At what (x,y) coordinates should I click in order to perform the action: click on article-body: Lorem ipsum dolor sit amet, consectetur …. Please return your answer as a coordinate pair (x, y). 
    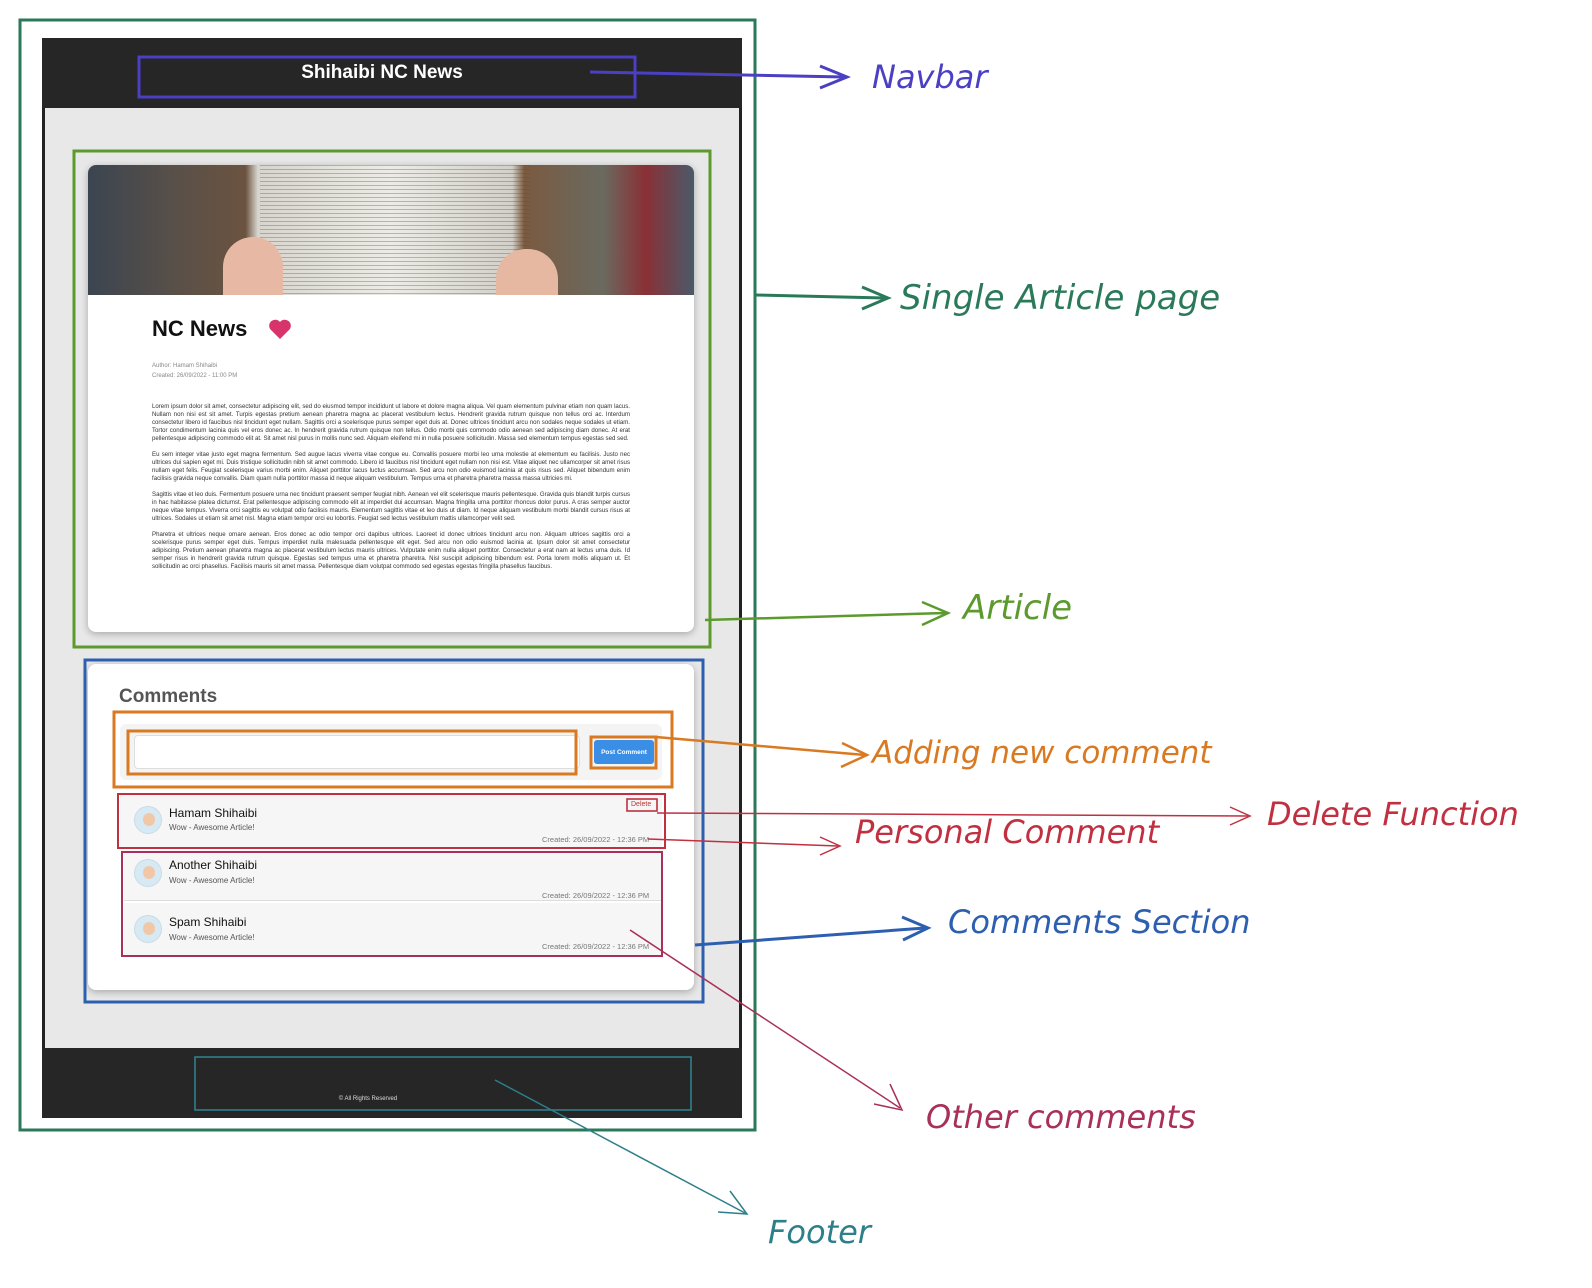
    Looking at the image, I should click on (391, 491).